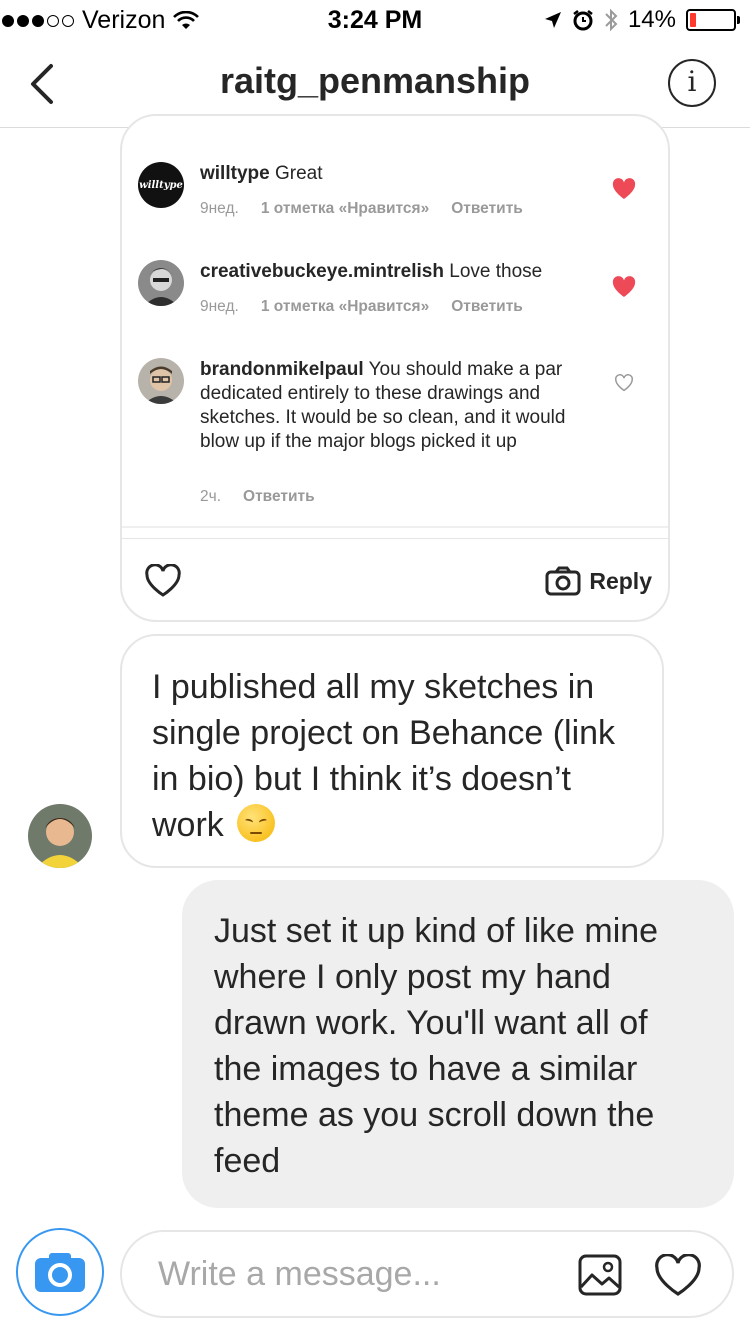  Describe the element at coordinates (693, 20) in the screenshot. I see `battery-level-fill` at that location.